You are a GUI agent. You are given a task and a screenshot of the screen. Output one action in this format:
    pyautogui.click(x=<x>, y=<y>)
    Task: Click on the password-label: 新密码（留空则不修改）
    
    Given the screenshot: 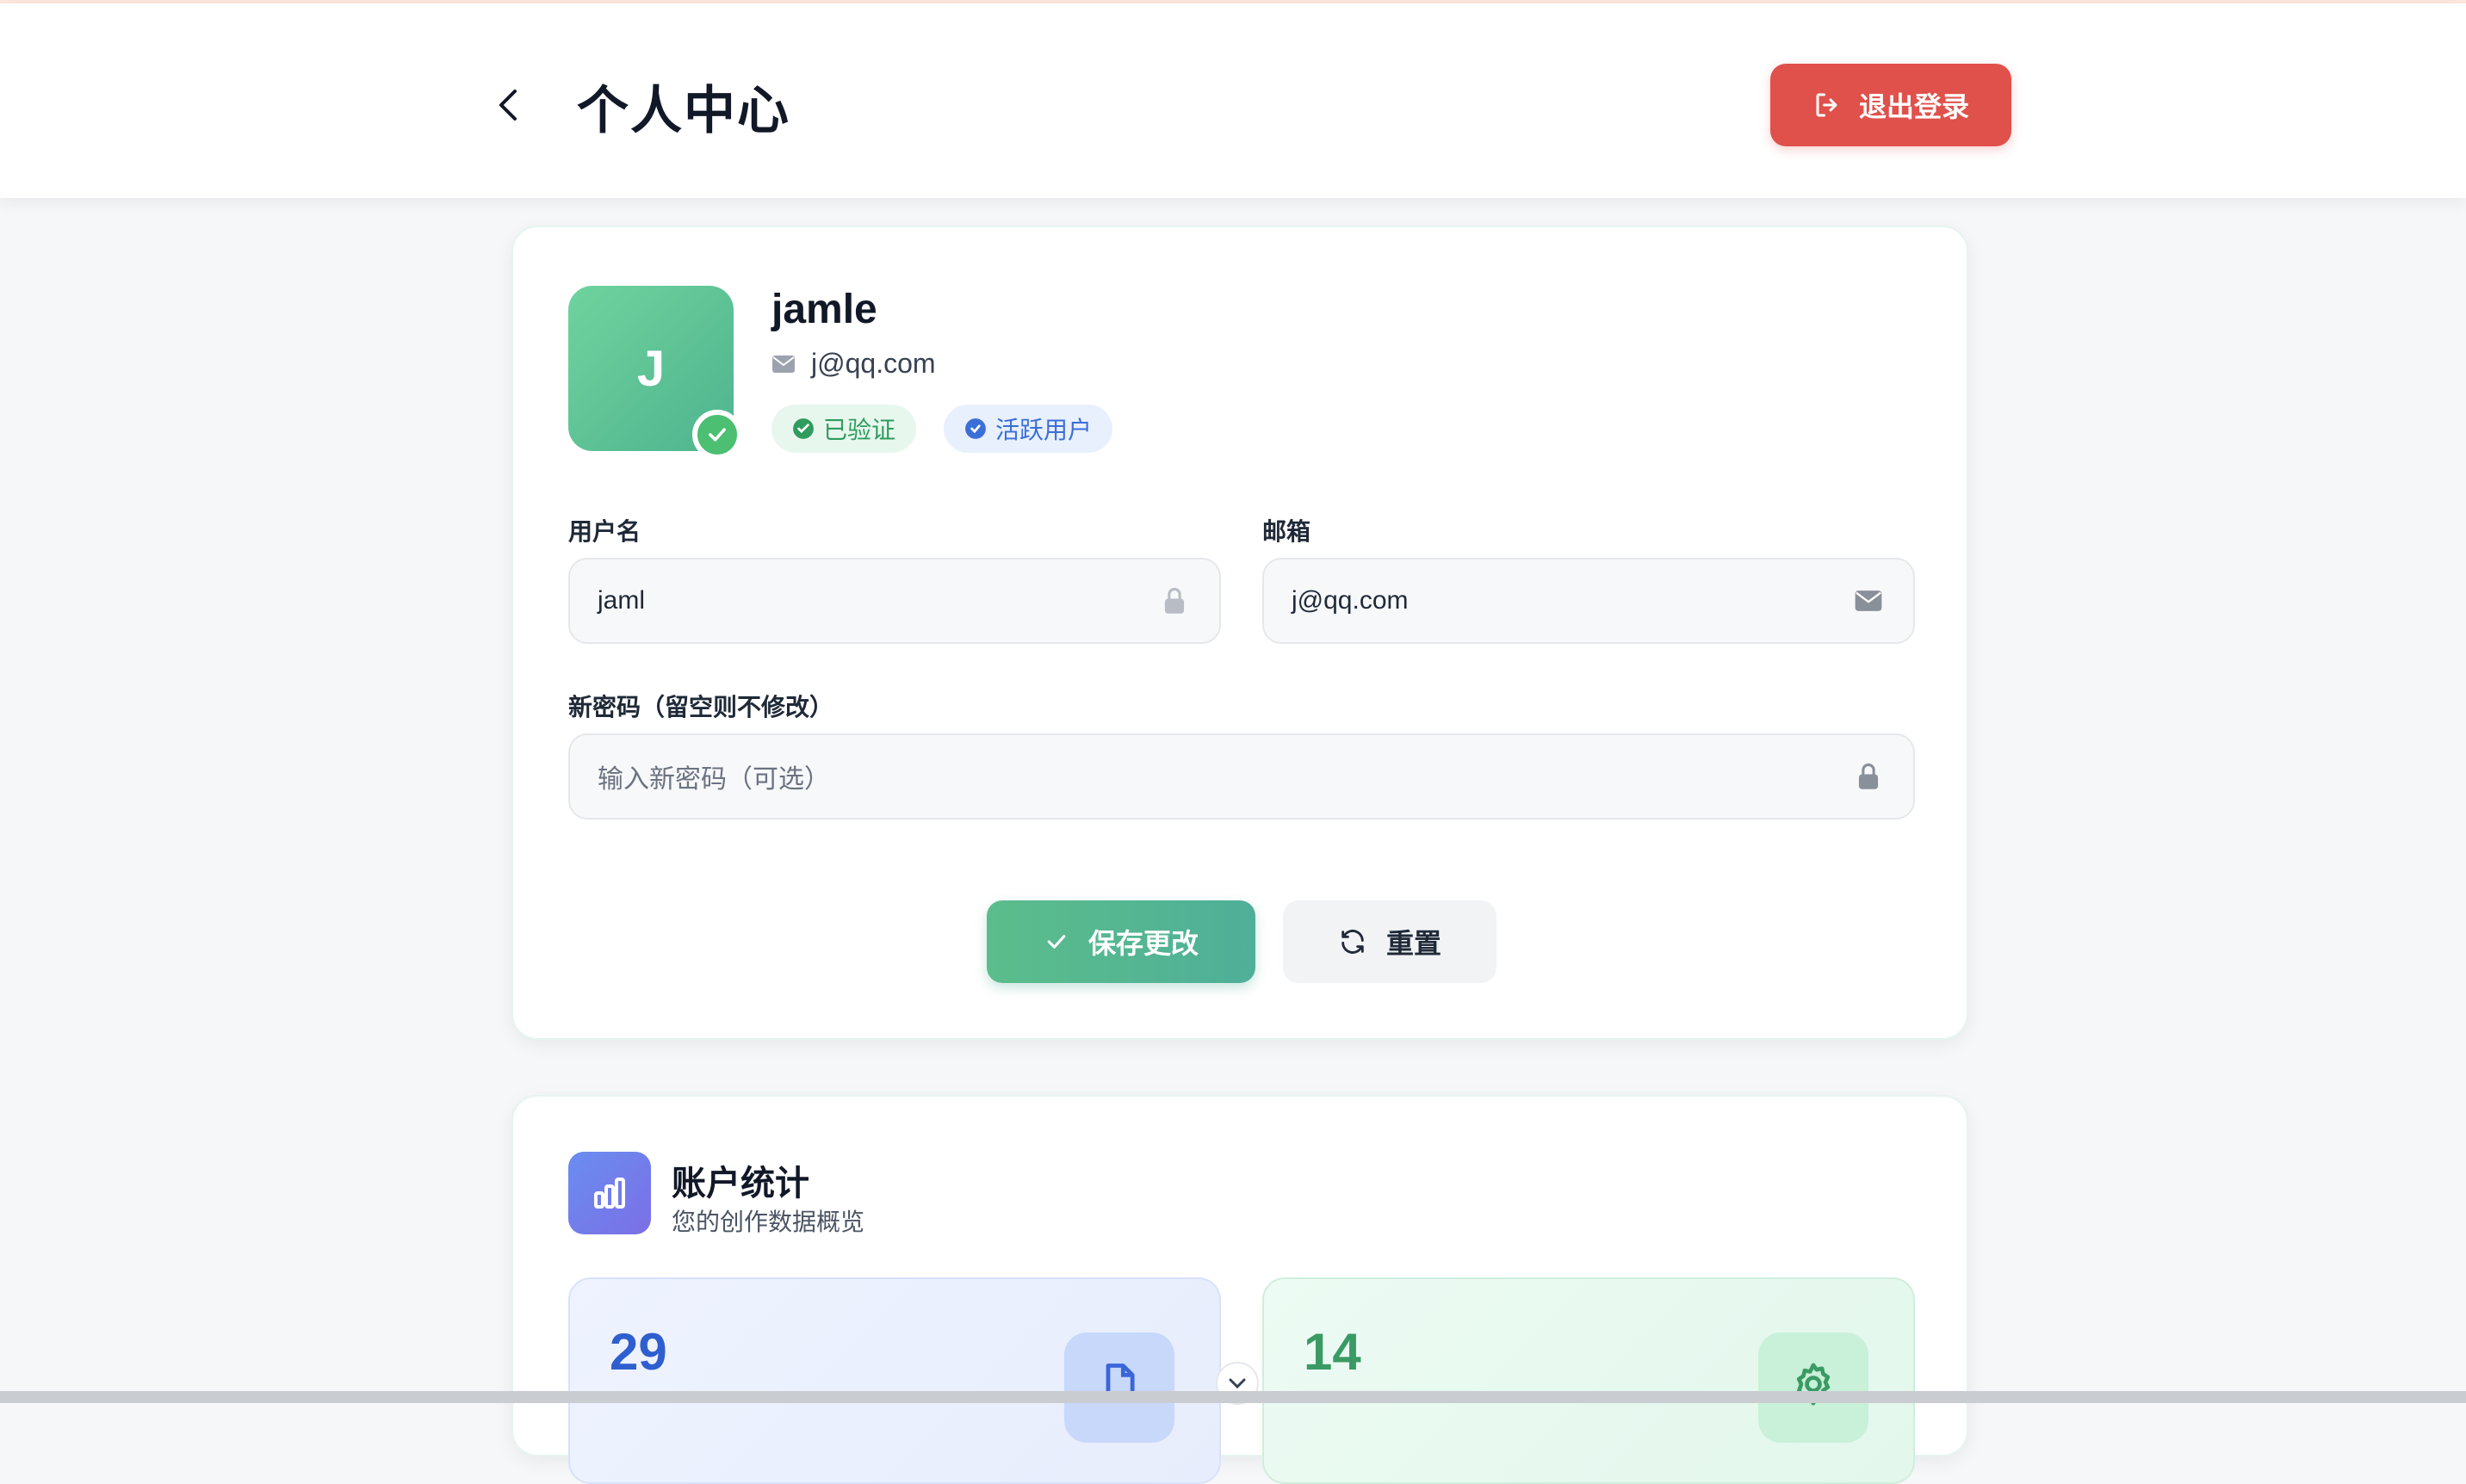 What is the action you would take?
    pyautogui.click(x=701, y=707)
    